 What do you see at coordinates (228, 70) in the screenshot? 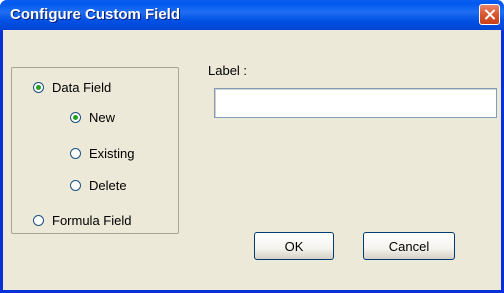
I see `label-caption: Label :` at bounding box center [228, 70].